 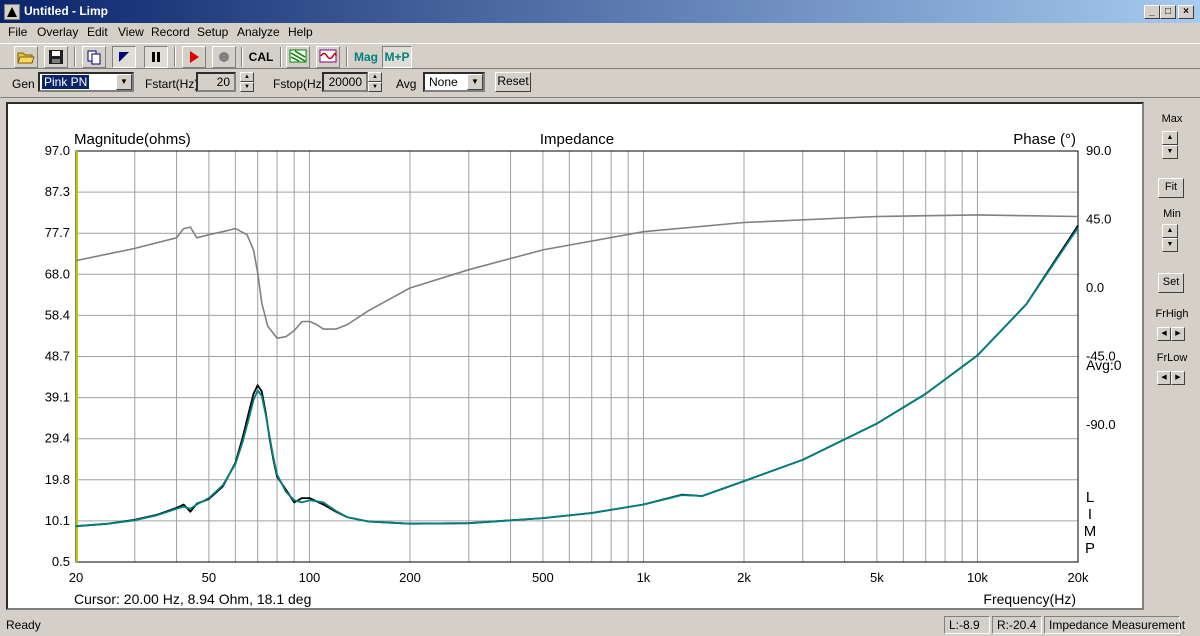 What do you see at coordinates (57, 273) in the screenshot?
I see `y-tick-label: 68.0` at bounding box center [57, 273].